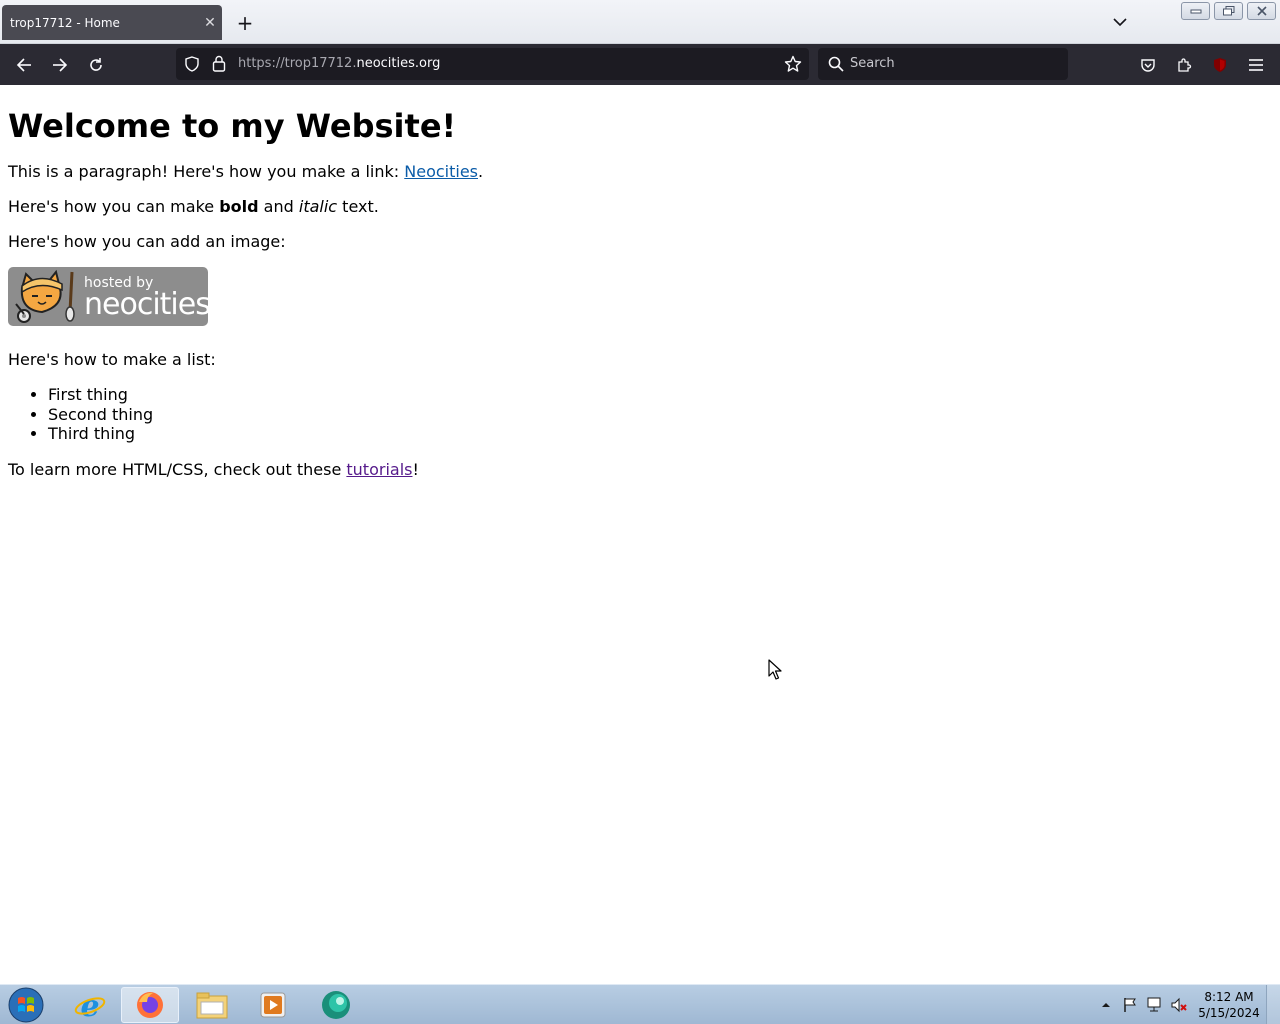  What do you see at coordinates (1179, 1005) in the screenshot?
I see `volume-muted-icon` at bounding box center [1179, 1005].